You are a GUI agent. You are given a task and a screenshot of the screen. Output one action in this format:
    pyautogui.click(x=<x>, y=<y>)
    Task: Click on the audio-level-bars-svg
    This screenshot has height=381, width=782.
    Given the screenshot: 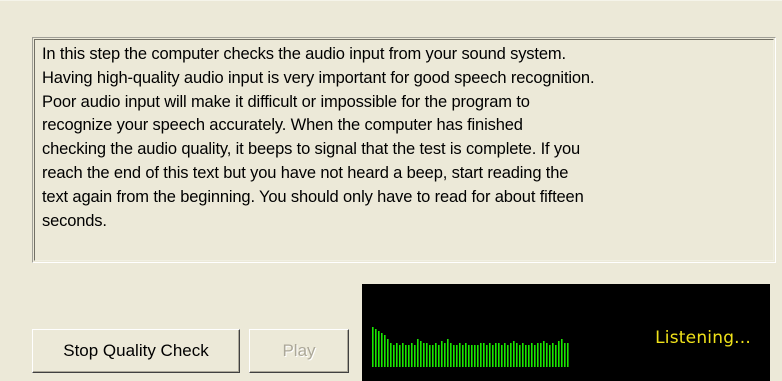 What is the action you would take?
    pyautogui.click(x=470, y=347)
    